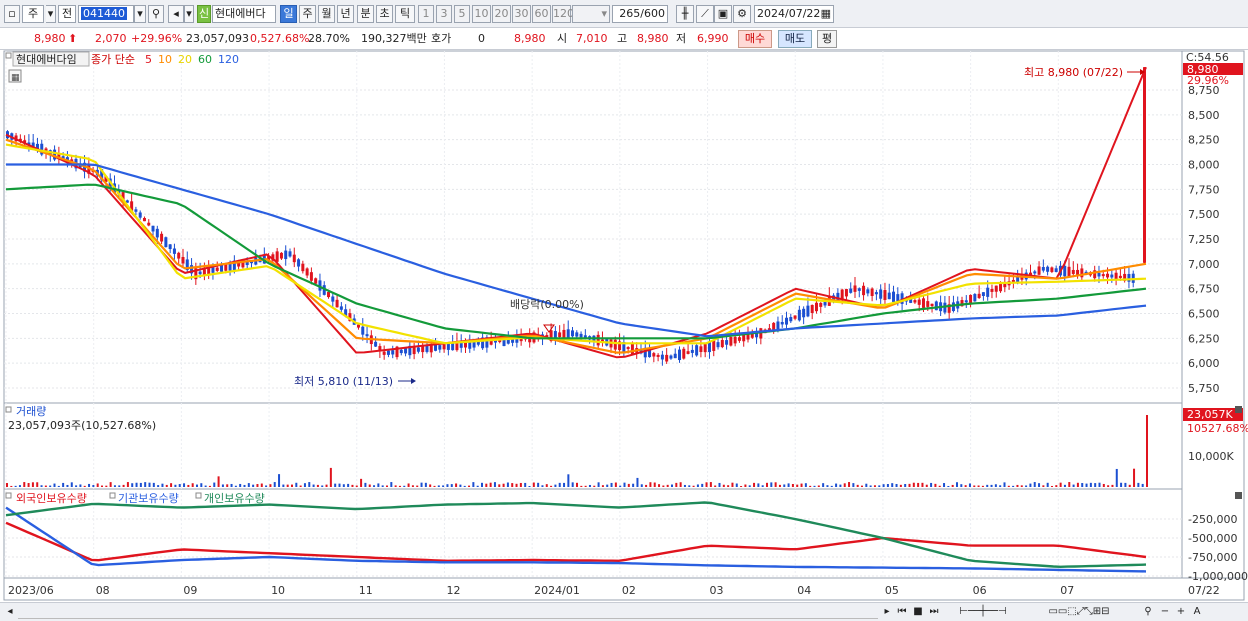  Describe the element at coordinates (15, 78) in the screenshot. I see `calculator-glyph: ▦` at that location.